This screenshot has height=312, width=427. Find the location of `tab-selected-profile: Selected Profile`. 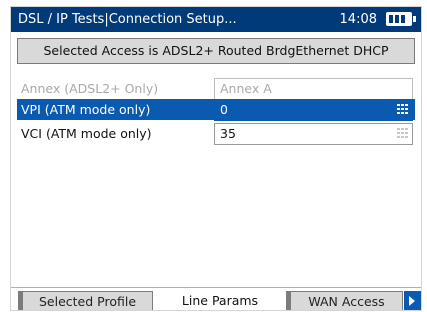

tab-selected-profile: Selected Profile is located at coordinates (85, 300).